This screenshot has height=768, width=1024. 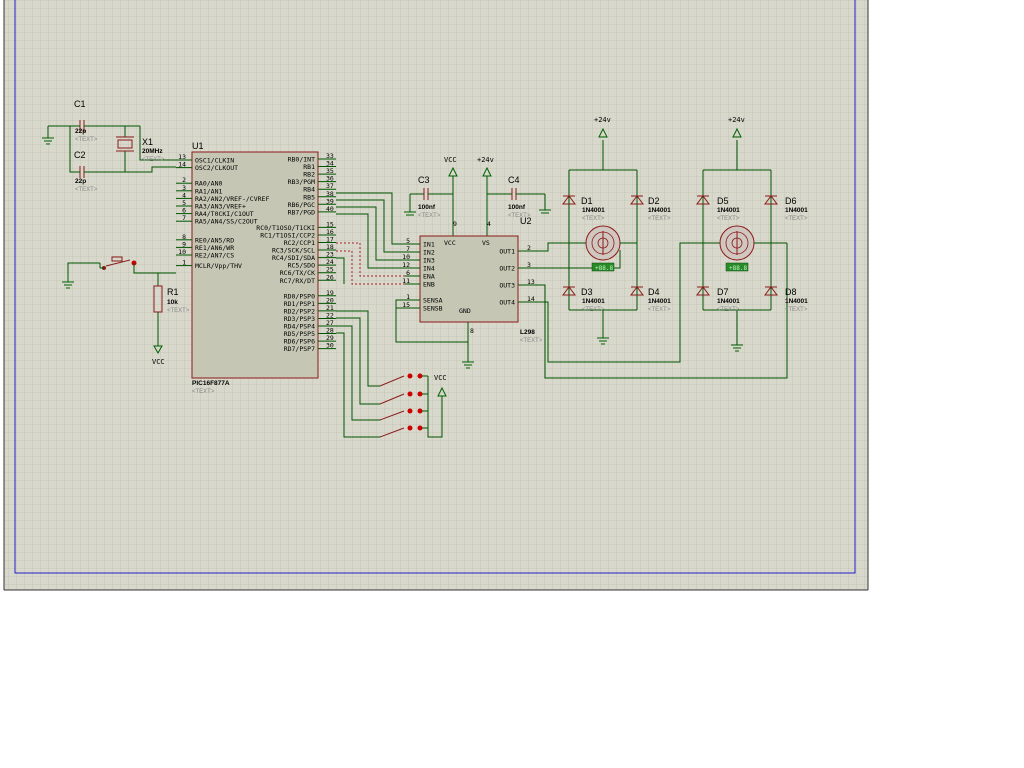 What do you see at coordinates (486, 243) in the screenshot?
I see `u2-pin-vs-name: VS` at bounding box center [486, 243].